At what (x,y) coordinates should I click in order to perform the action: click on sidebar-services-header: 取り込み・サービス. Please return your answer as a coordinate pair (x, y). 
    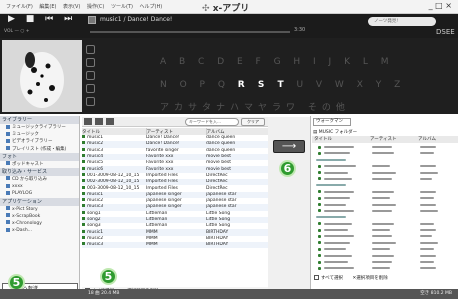
    Looking at the image, I should click on (39, 171).